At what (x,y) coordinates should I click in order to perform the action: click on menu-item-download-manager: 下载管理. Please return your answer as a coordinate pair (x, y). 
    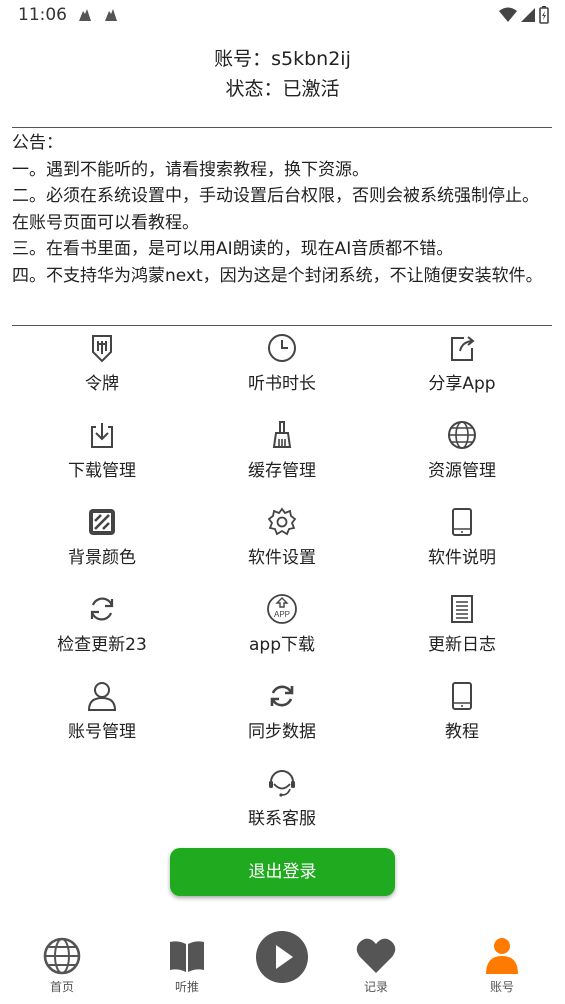
    Looking at the image, I should click on (102, 455).